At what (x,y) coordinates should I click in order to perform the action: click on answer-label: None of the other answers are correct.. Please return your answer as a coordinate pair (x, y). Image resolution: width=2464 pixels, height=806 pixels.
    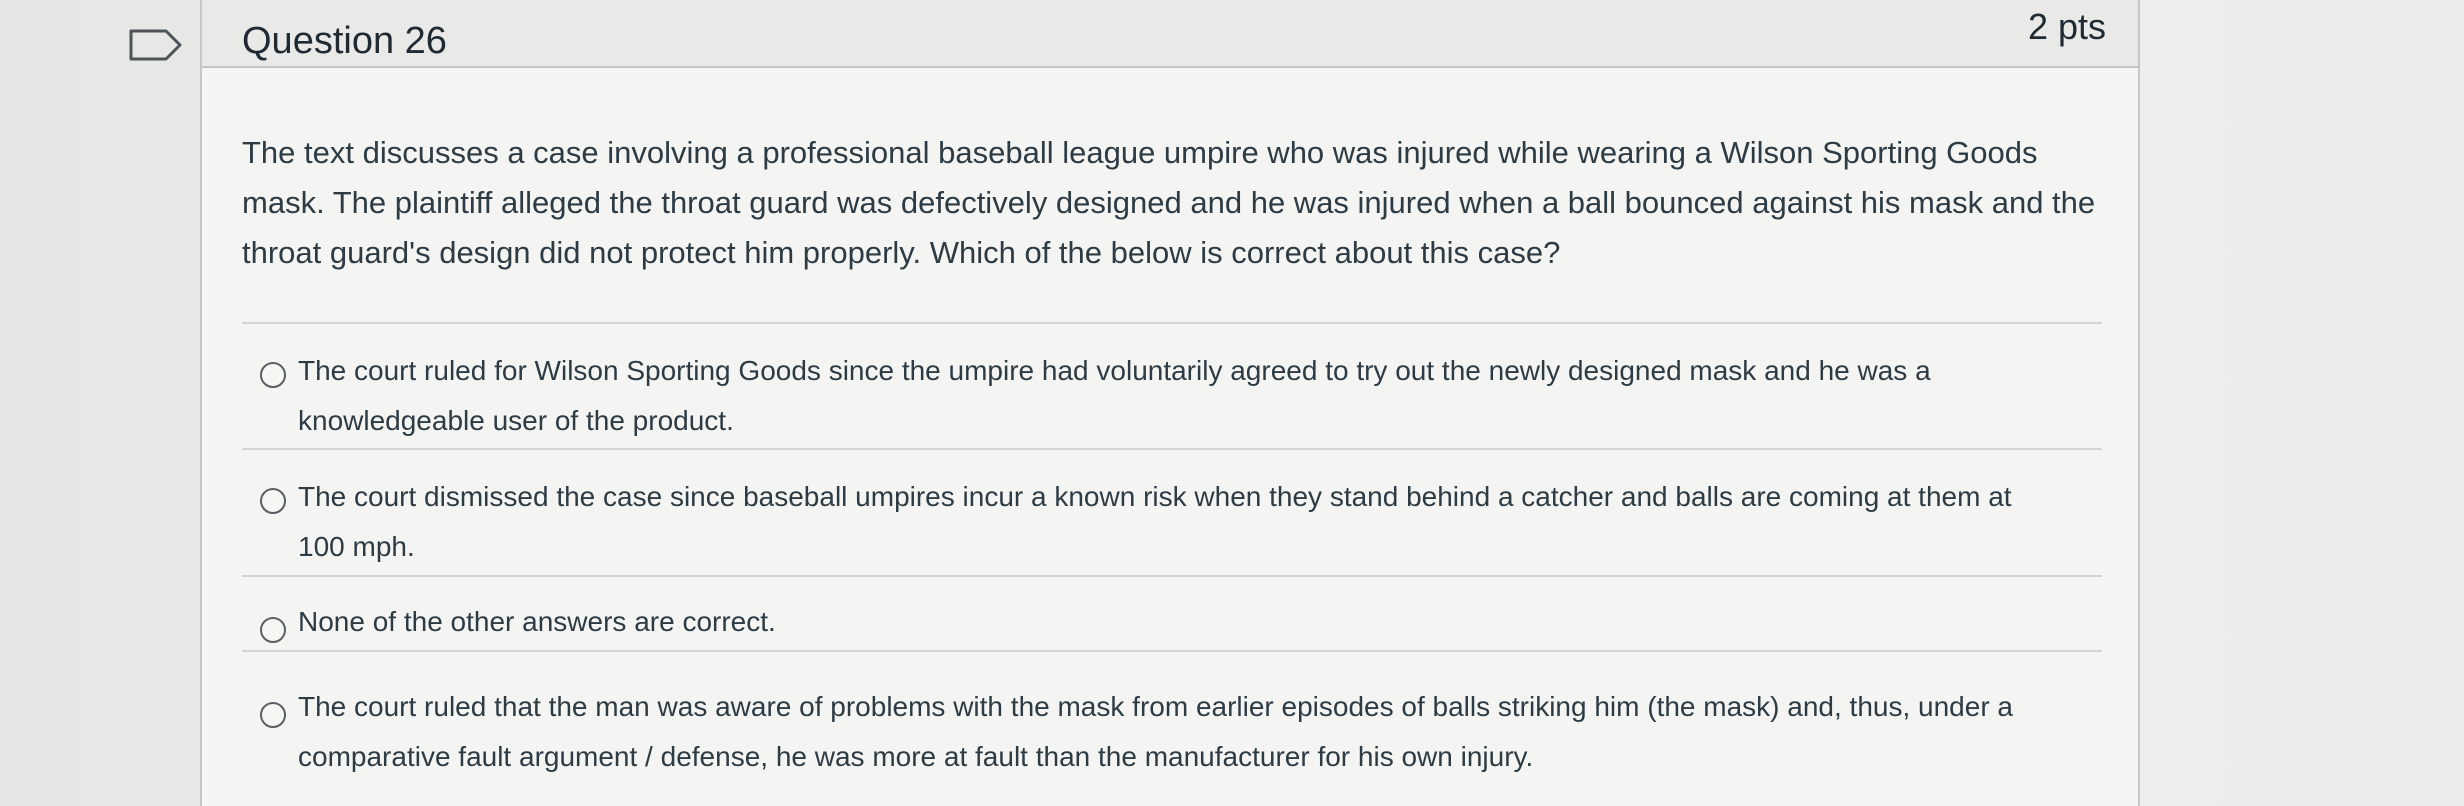
    Looking at the image, I should click on (1163, 622).